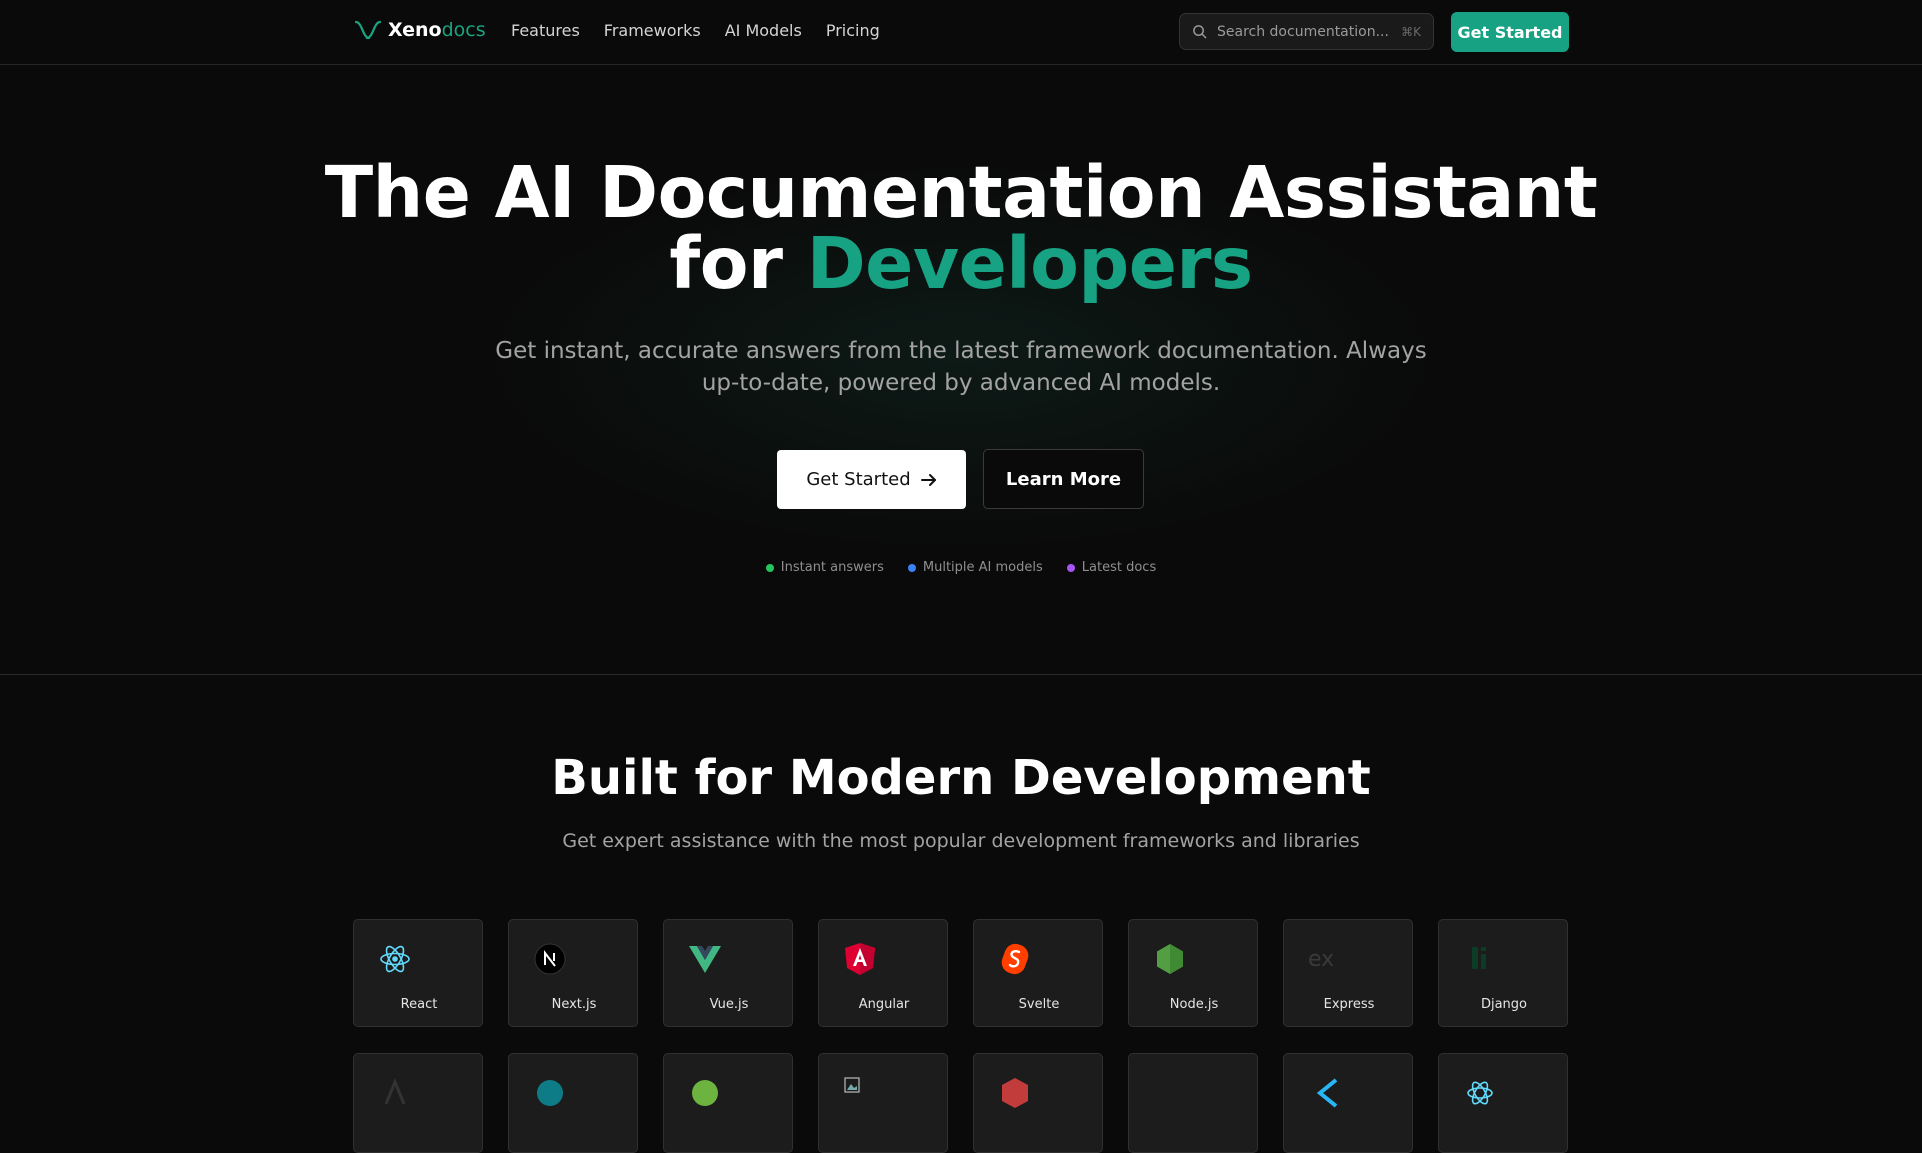 The height and width of the screenshot is (1153, 1922). Describe the element at coordinates (975, 567) in the screenshot. I see `feature-multiple-ai-models: Multiple AI models` at that location.